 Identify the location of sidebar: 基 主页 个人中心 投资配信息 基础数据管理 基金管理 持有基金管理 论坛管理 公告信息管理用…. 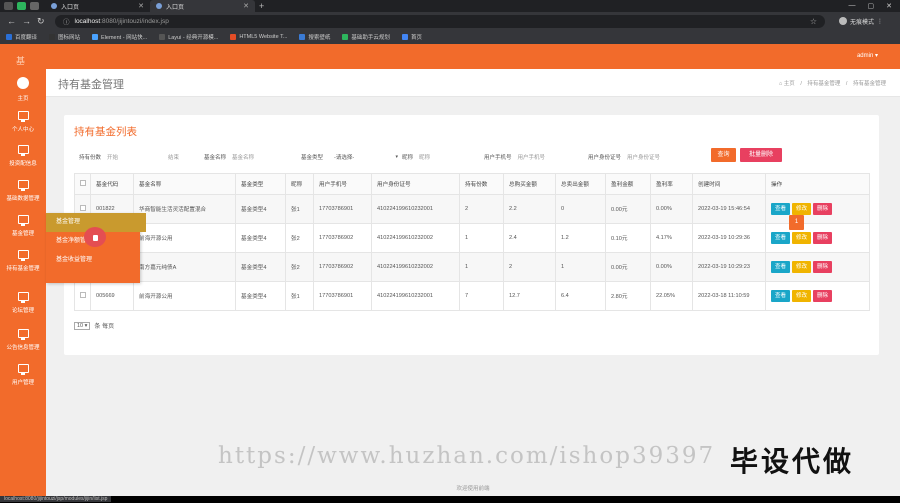
(23, 270).